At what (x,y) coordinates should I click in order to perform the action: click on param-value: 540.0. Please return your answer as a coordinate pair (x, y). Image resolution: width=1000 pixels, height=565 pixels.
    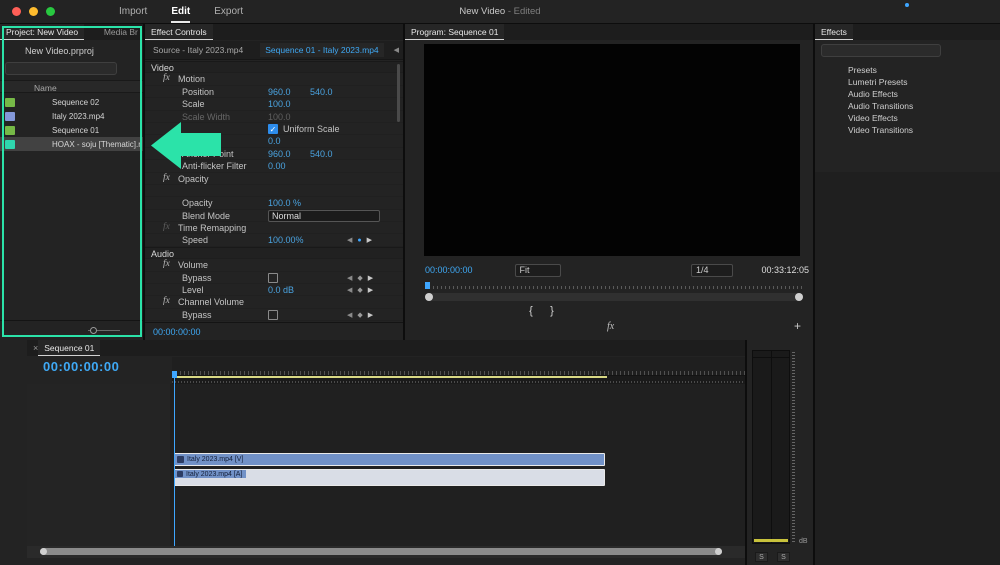
    Looking at the image, I should click on (321, 154).